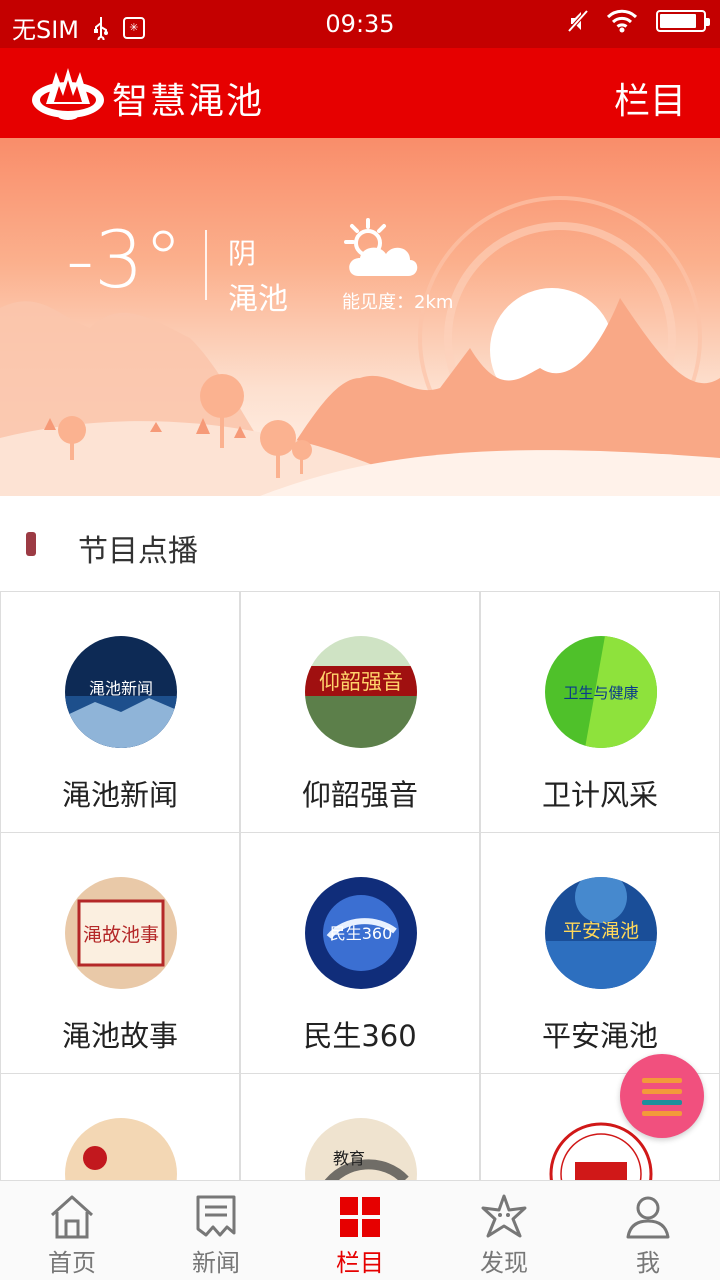  I want to click on program-thumbnail: 民生360, so click(361, 933).